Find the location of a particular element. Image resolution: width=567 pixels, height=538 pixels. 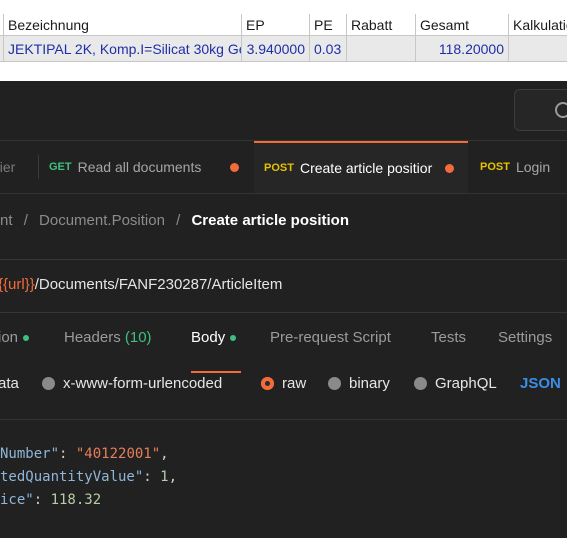

tab-headers: Headers (10) is located at coordinates (108, 337).